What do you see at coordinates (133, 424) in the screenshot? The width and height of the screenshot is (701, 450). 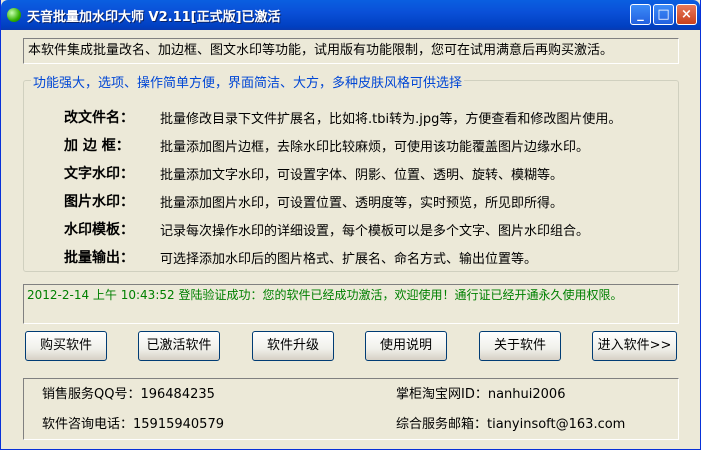 I see `consult-phone: 软件咨询电话：15915940579` at bounding box center [133, 424].